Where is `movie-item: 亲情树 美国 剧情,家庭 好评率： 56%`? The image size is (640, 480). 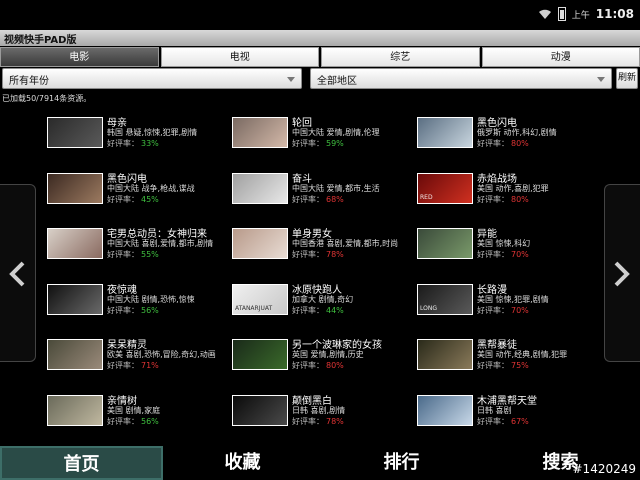 movie-item: 亲情树 美国 剧情,家庭 好评率： 56% is located at coordinates (137, 420).